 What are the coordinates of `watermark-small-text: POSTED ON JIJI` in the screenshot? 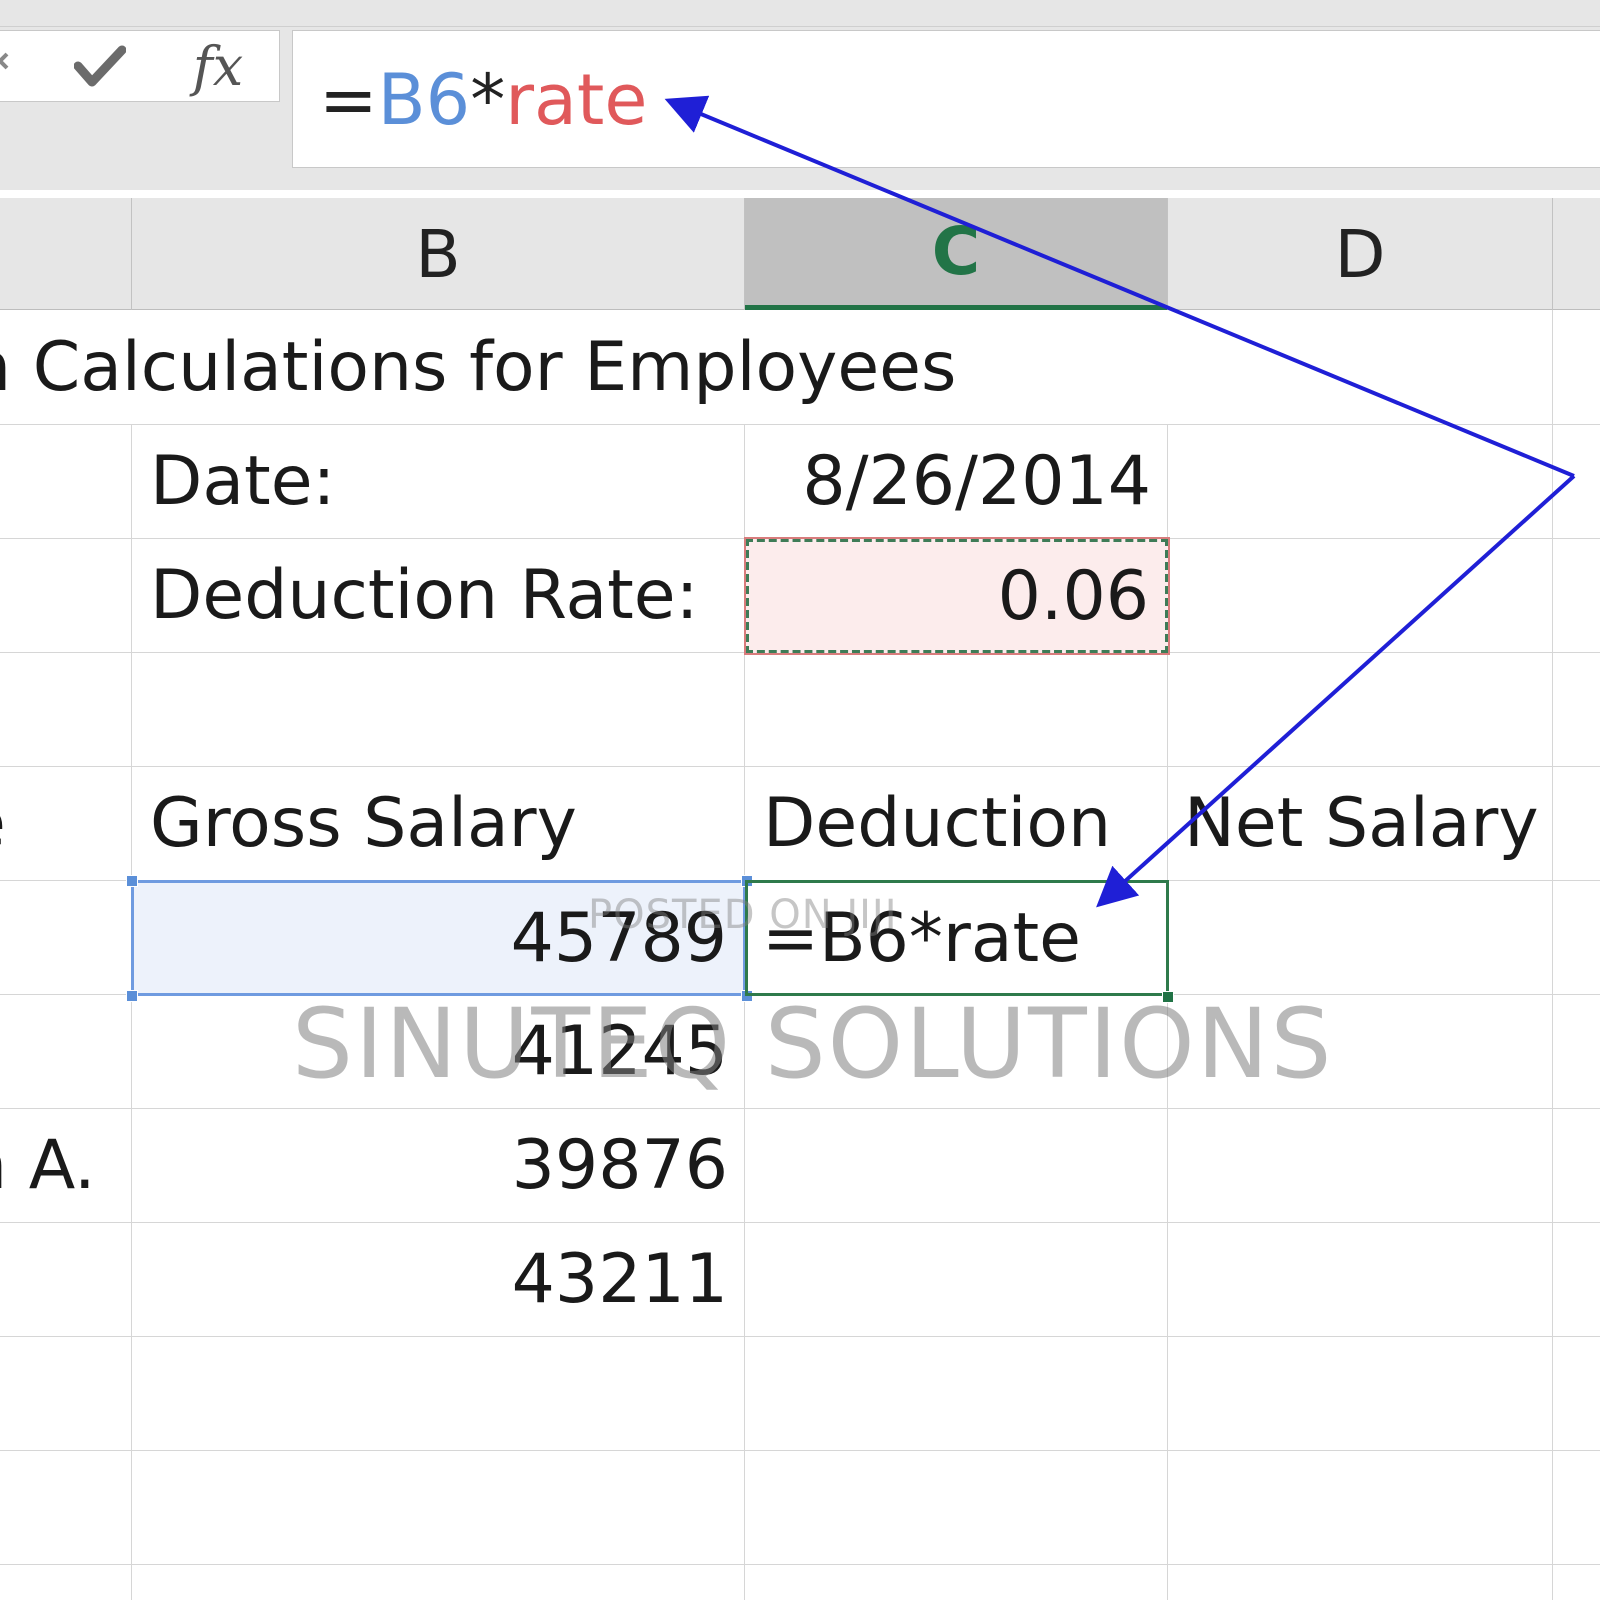 It's located at (743, 915).